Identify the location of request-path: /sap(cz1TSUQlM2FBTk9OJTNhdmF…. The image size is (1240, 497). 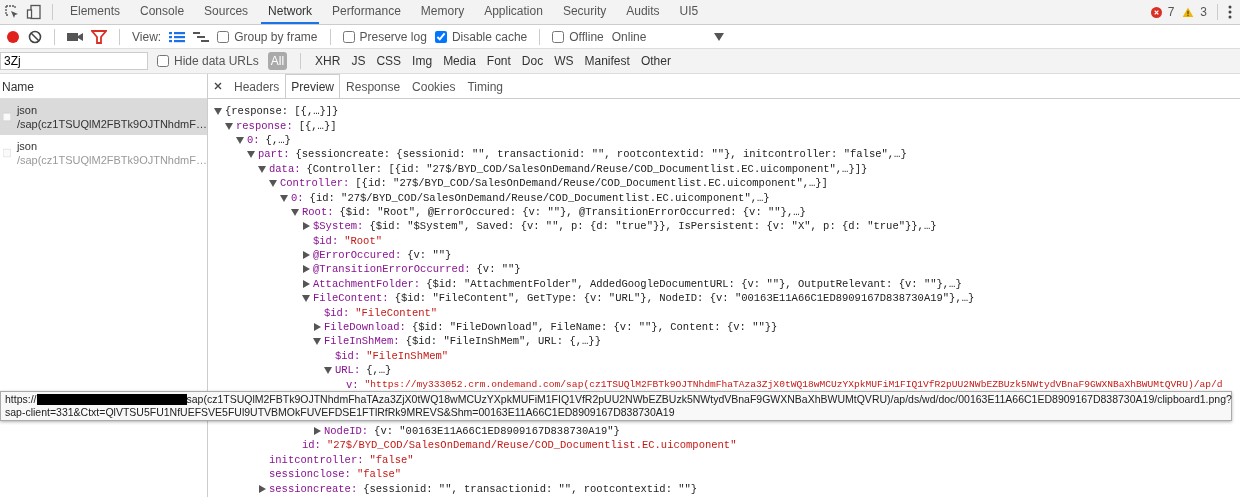
(111, 160).